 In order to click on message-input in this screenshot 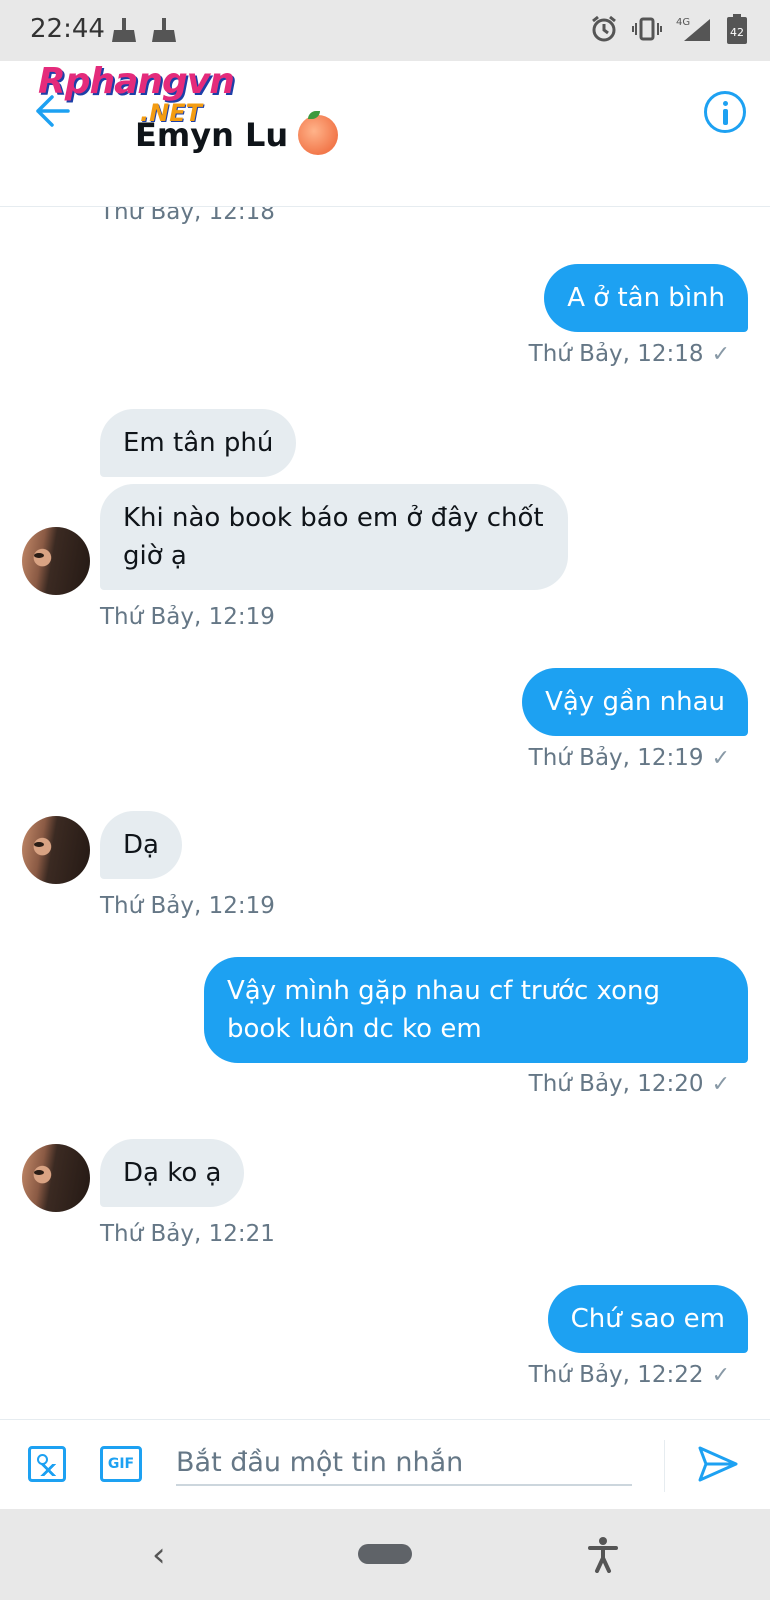, I will do `click(404, 1463)`.